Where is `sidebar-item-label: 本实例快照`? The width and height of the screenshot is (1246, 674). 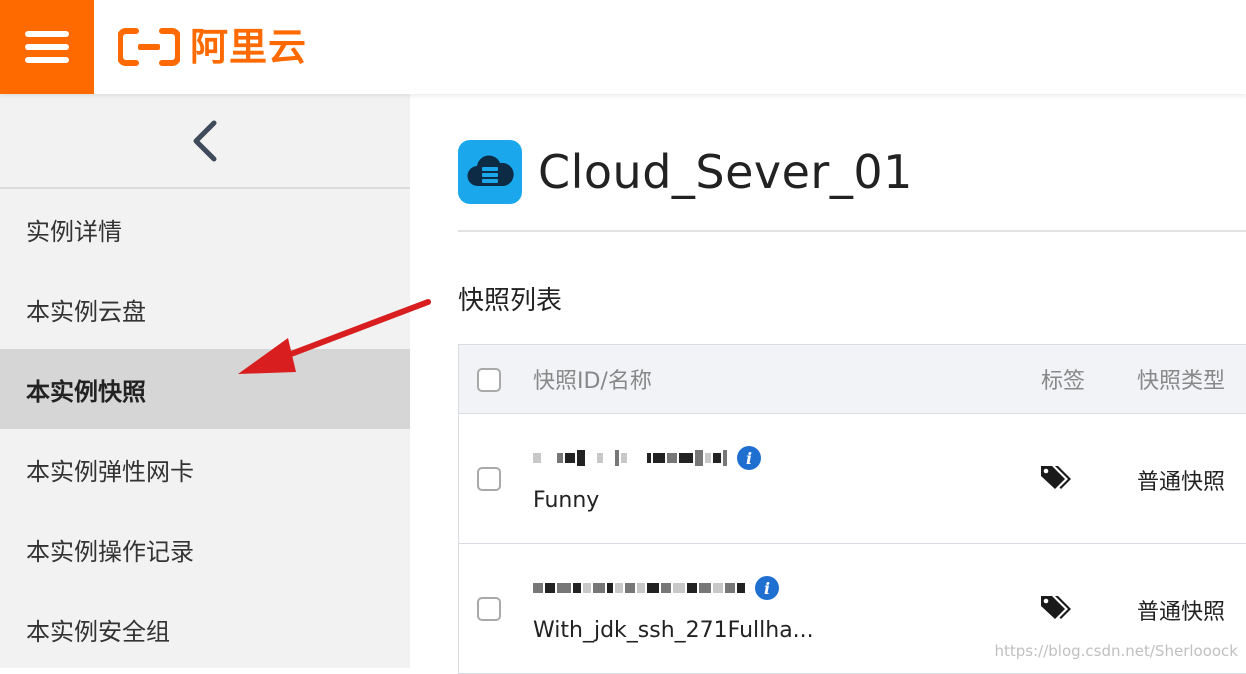 sidebar-item-label: 本实例快照 is located at coordinates (86, 389).